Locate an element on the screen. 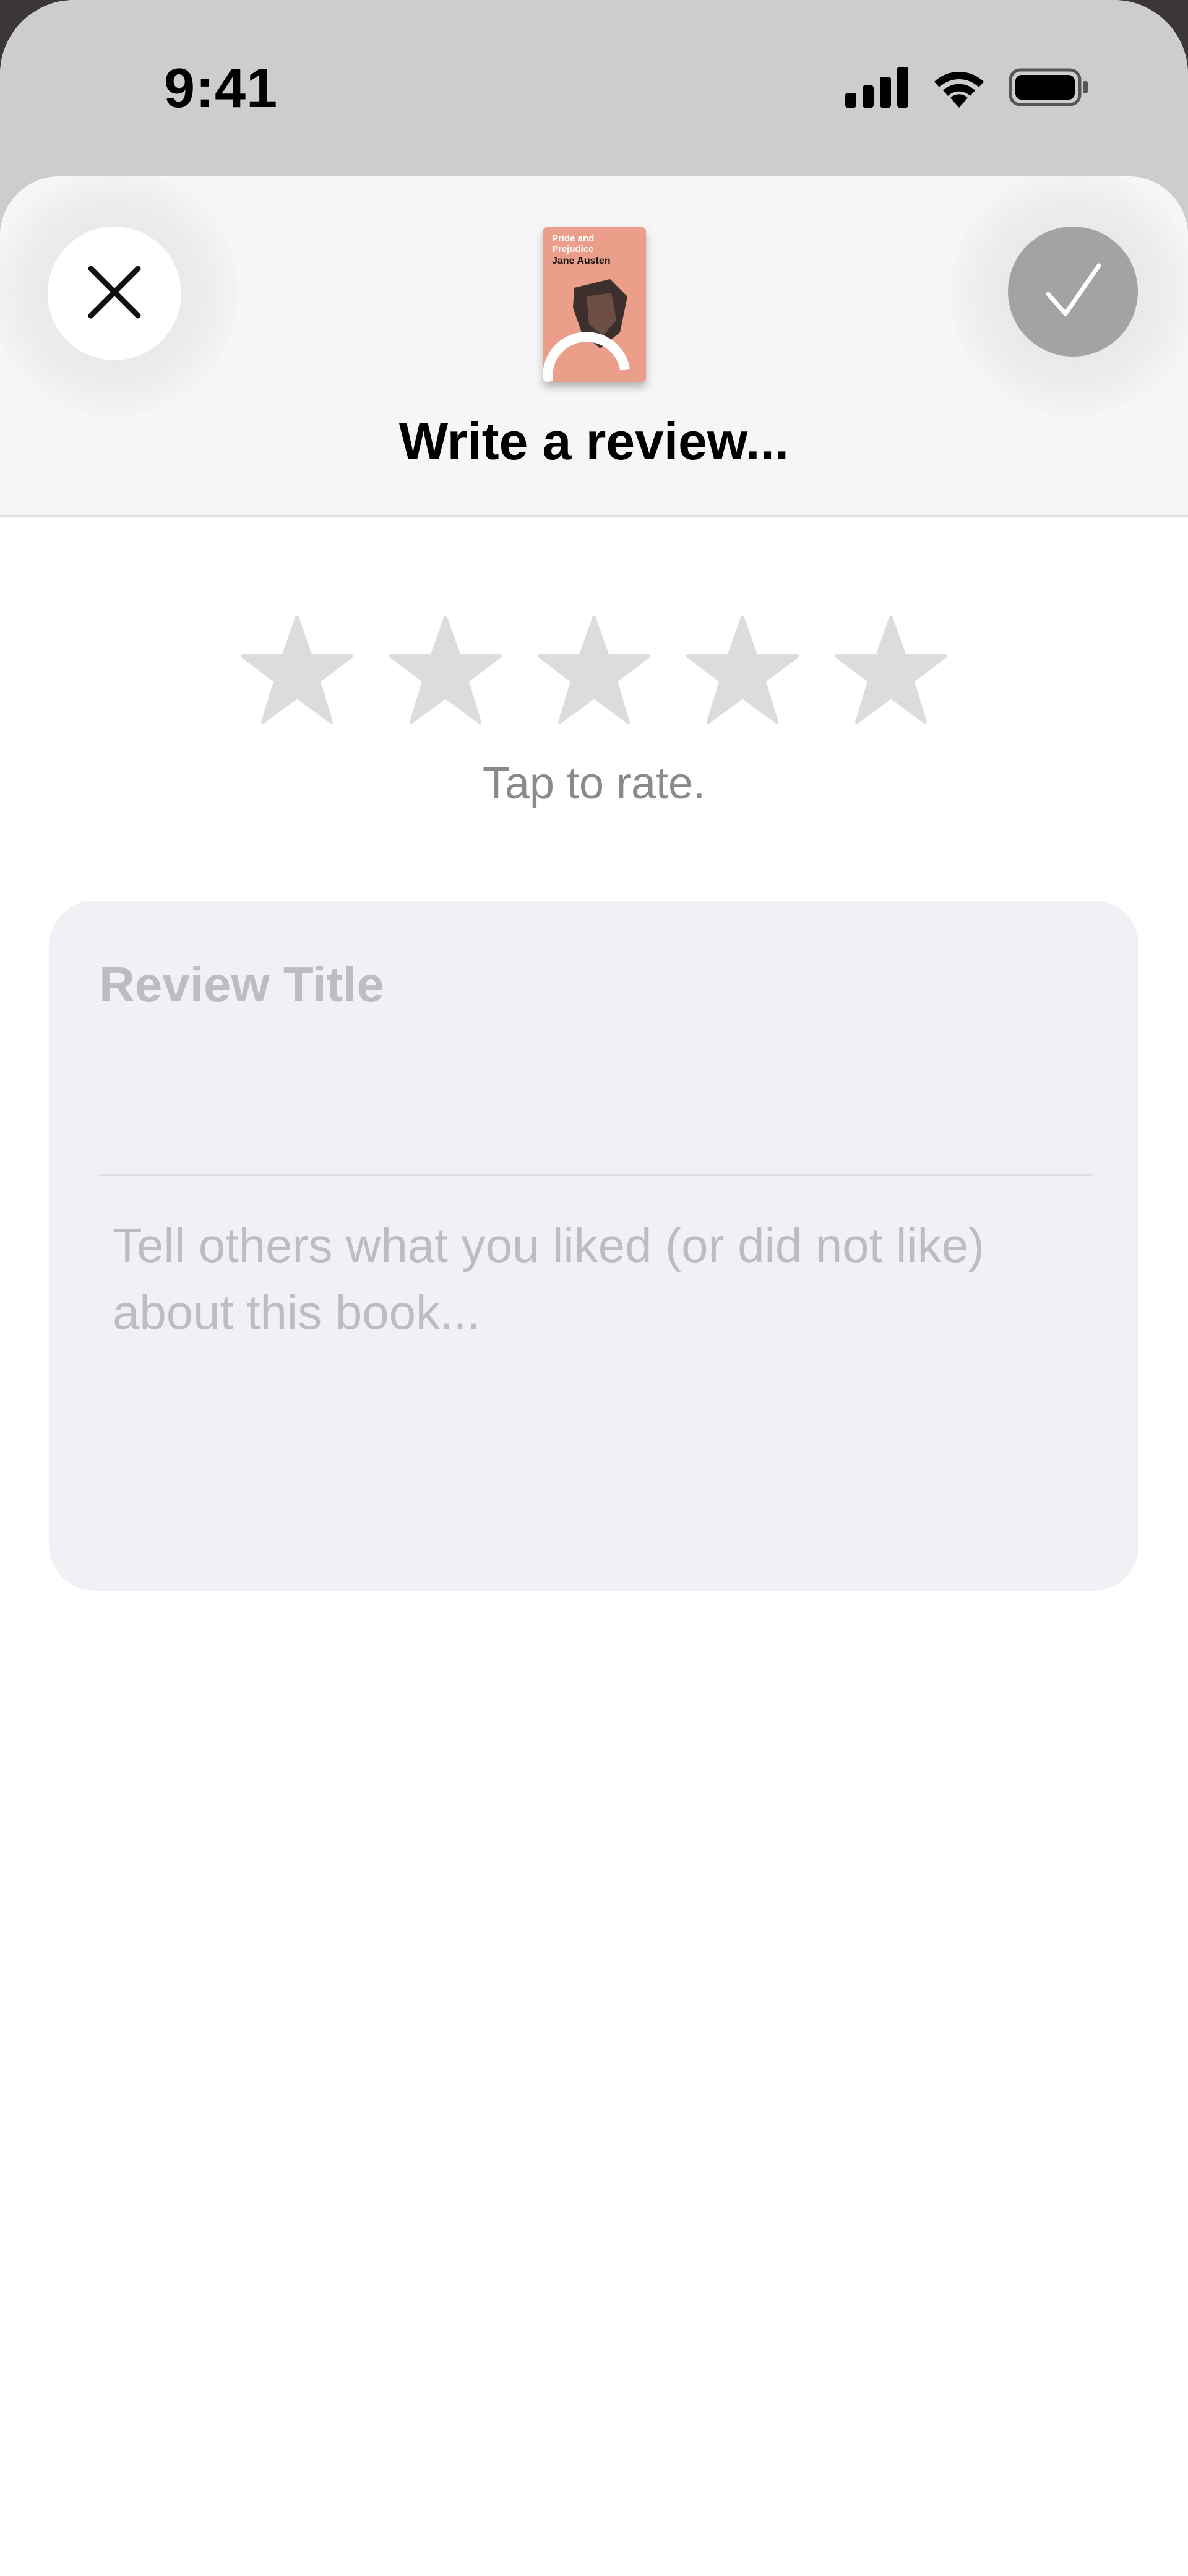  review-title-input: Review Title is located at coordinates (241, 984).